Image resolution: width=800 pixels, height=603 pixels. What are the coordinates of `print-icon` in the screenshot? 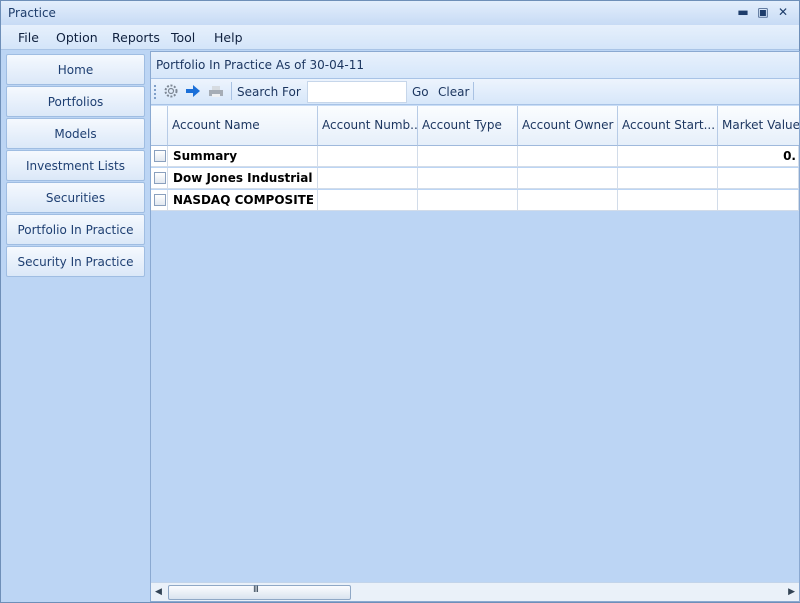 It's located at (216, 91).